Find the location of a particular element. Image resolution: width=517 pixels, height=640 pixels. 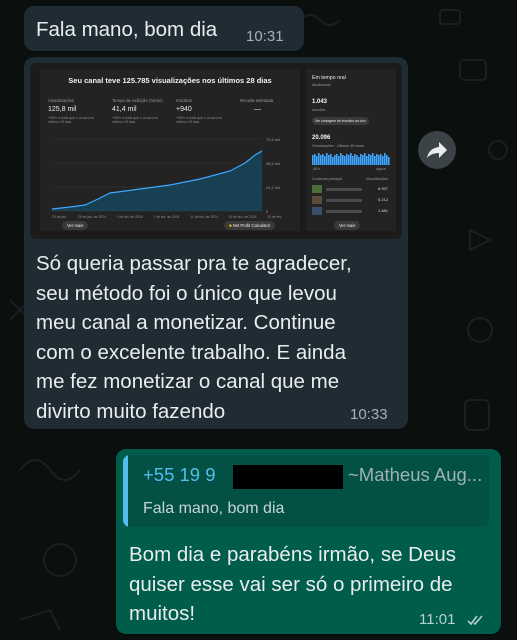

message-line: divirto muito fazendo is located at coordinates (131, 411).